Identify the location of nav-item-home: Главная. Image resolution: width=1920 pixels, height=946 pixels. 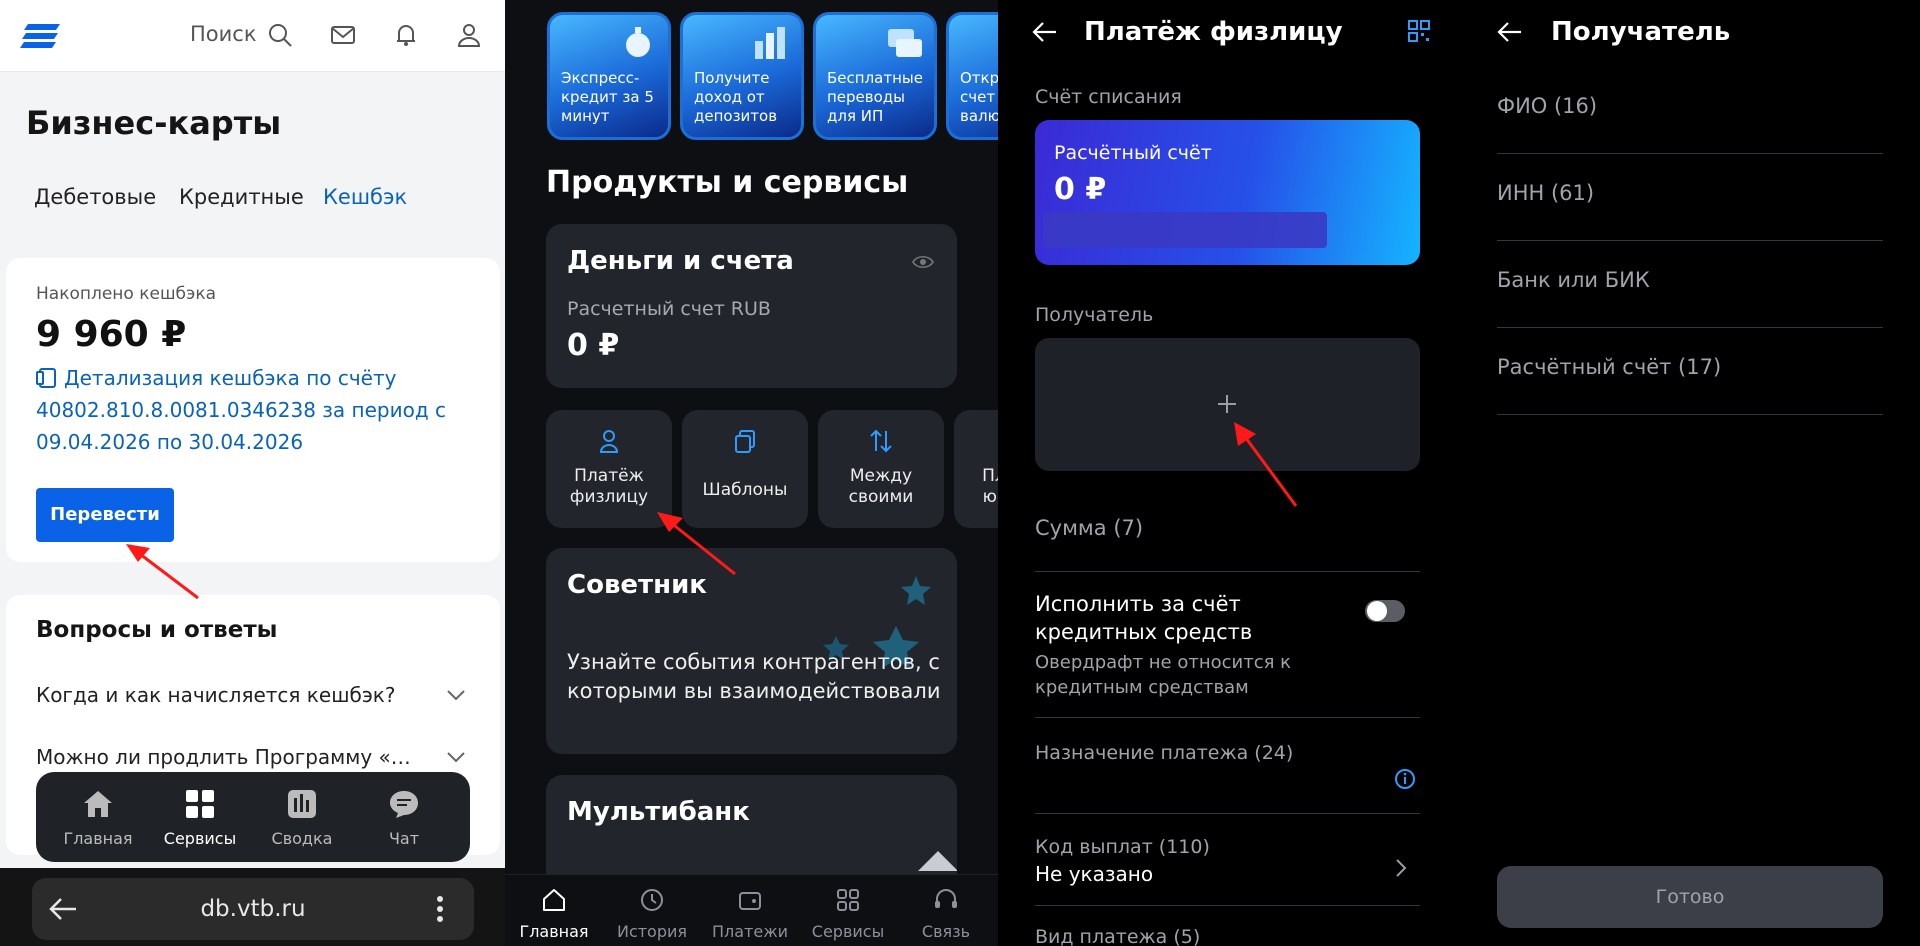
(98, 817).